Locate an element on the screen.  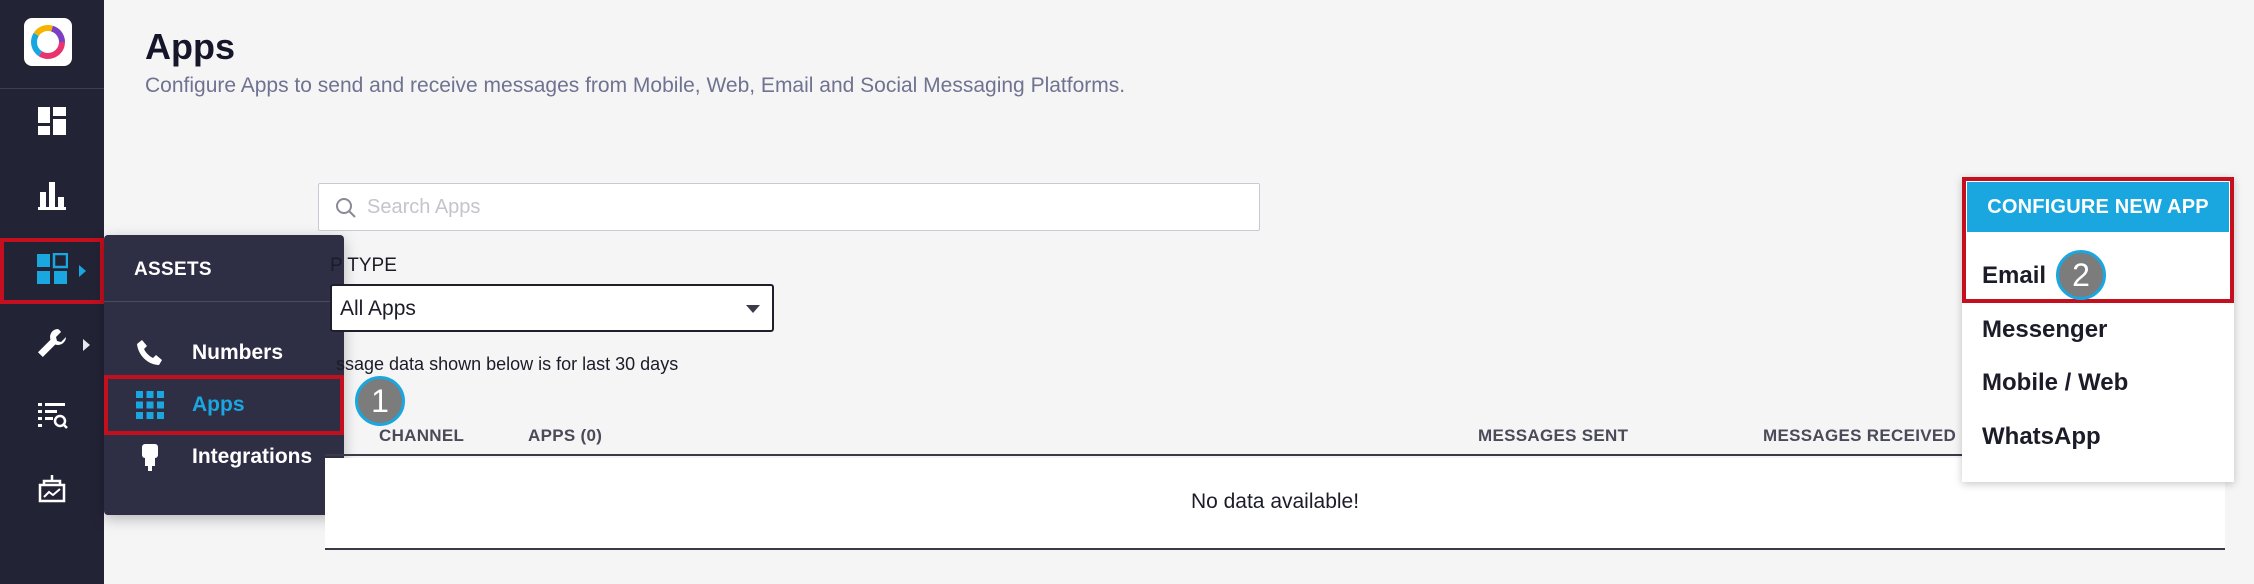
assets-icon is located at coordinates (52, 270).